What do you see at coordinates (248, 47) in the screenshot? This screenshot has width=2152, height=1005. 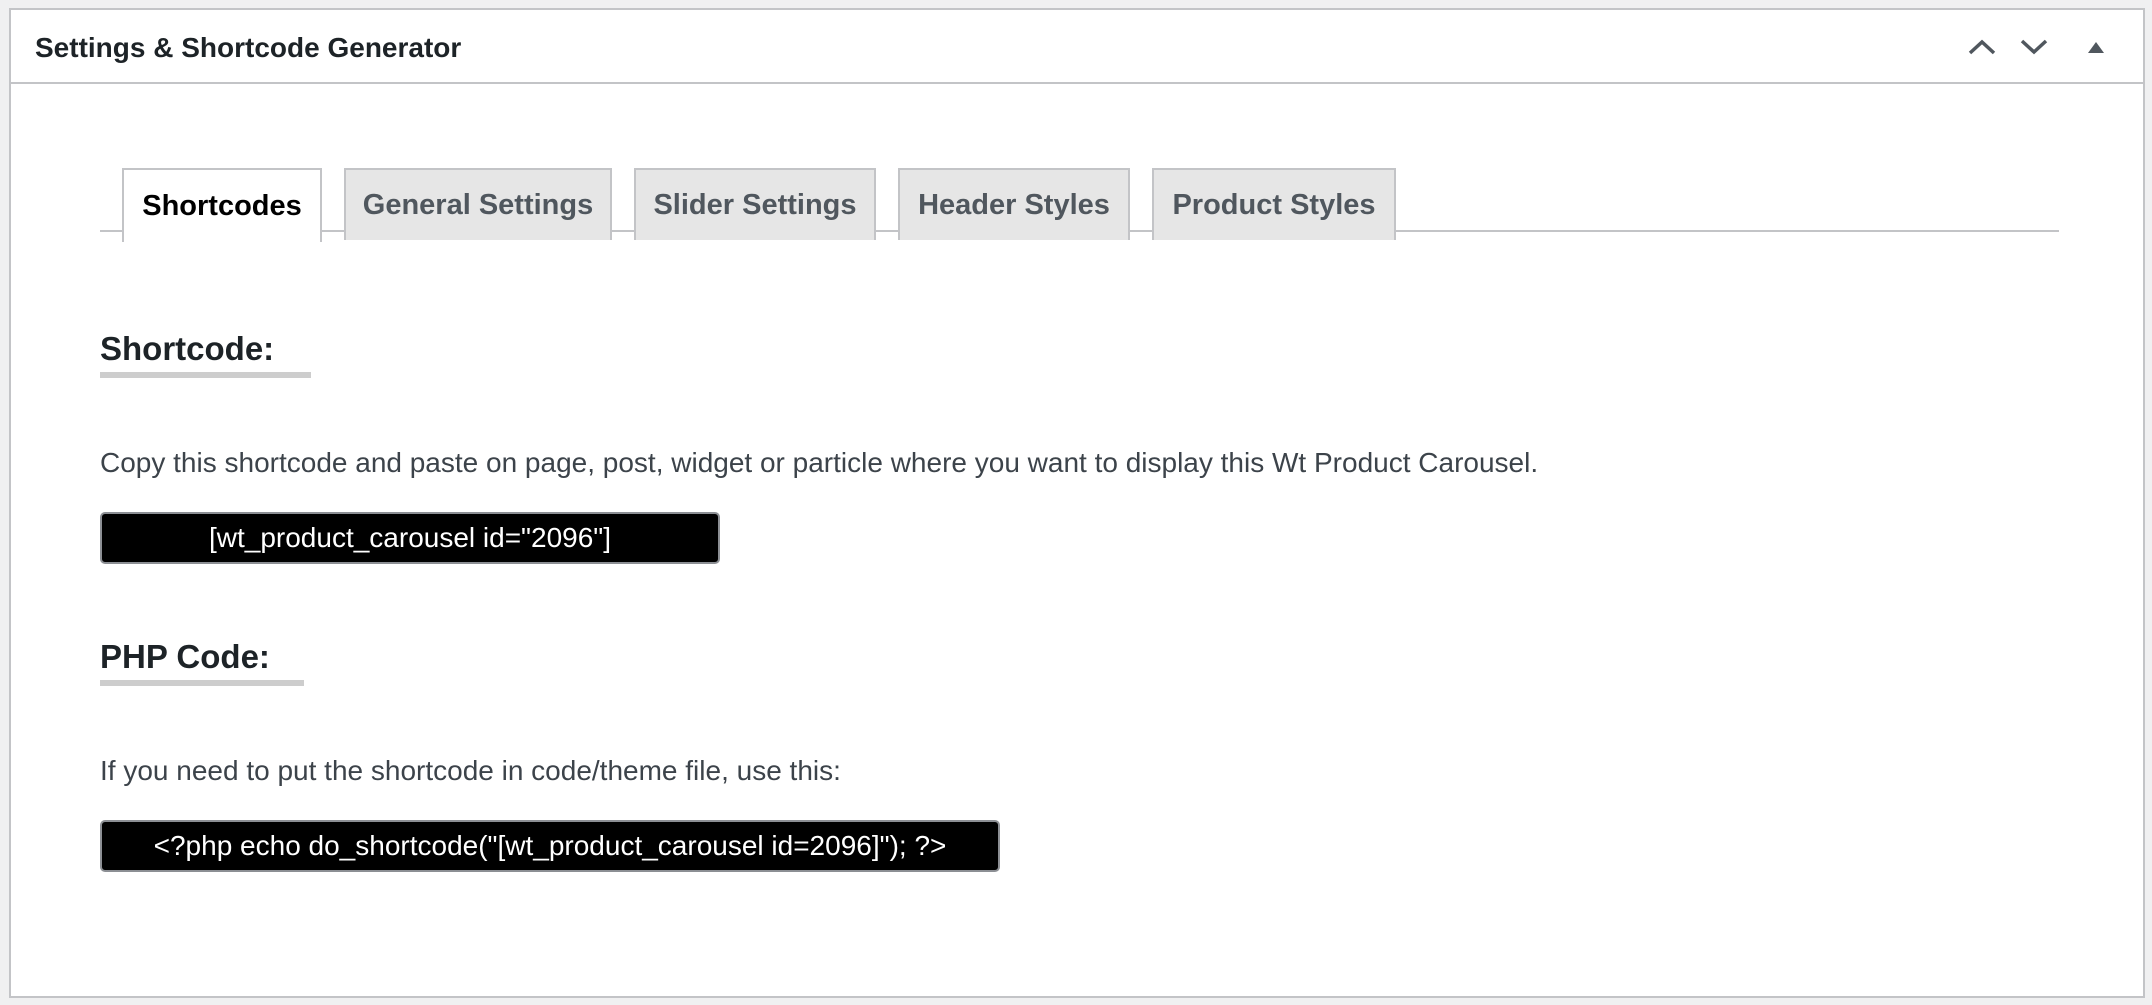 I see `postbox-title: Settings & Shortcode Generator` at bounding box center [248, 47].